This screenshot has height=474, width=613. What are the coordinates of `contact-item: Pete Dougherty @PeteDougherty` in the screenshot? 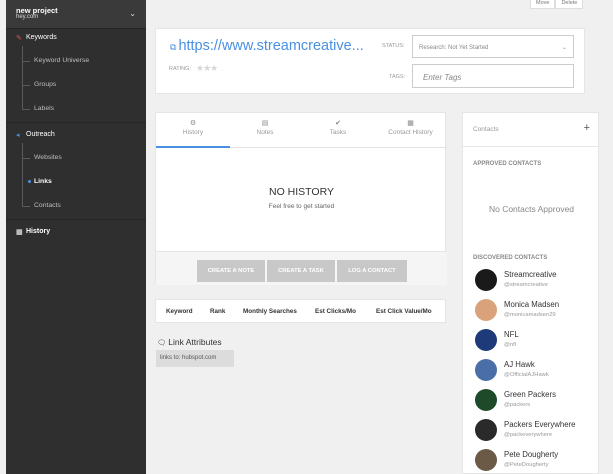 It's located at (535, 461).